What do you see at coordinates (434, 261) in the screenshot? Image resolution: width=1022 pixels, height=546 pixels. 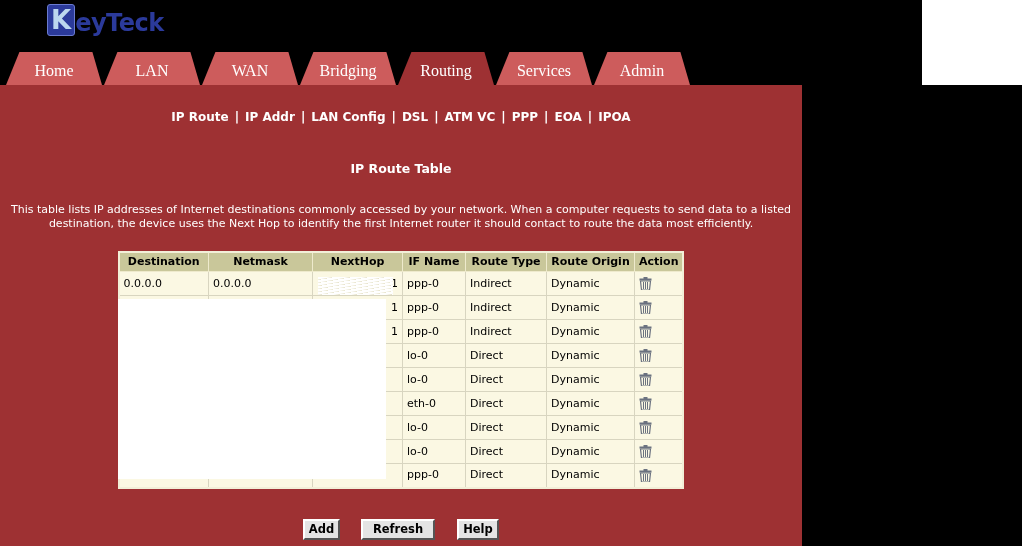 I see `column-header: IF Name` at bounding box center [434, 261].